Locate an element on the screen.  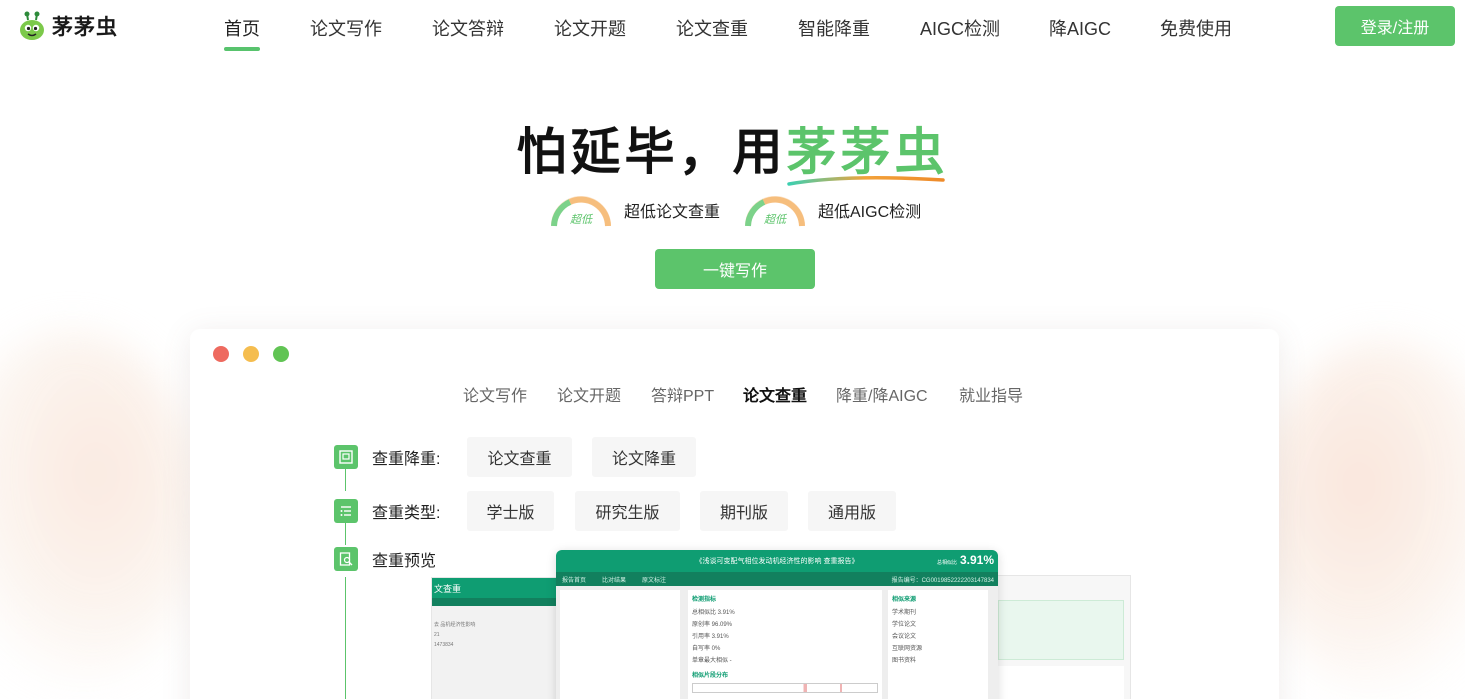
report-right-card is located at coordinates (1061, 630).